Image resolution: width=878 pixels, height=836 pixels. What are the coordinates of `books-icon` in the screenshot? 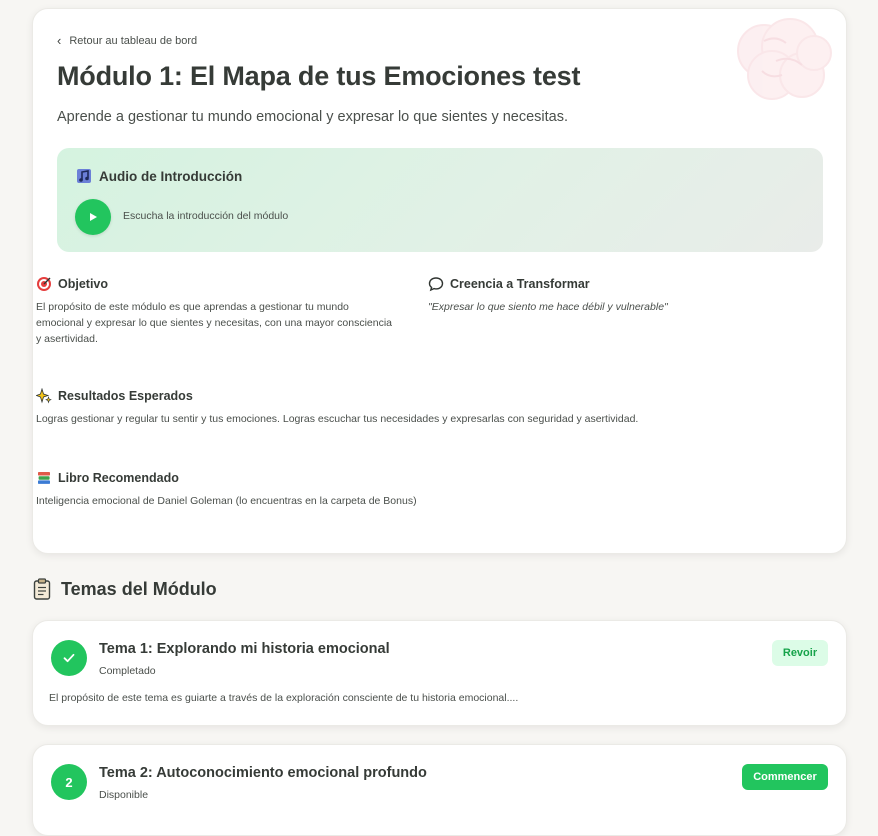 It's located at (44, 478).